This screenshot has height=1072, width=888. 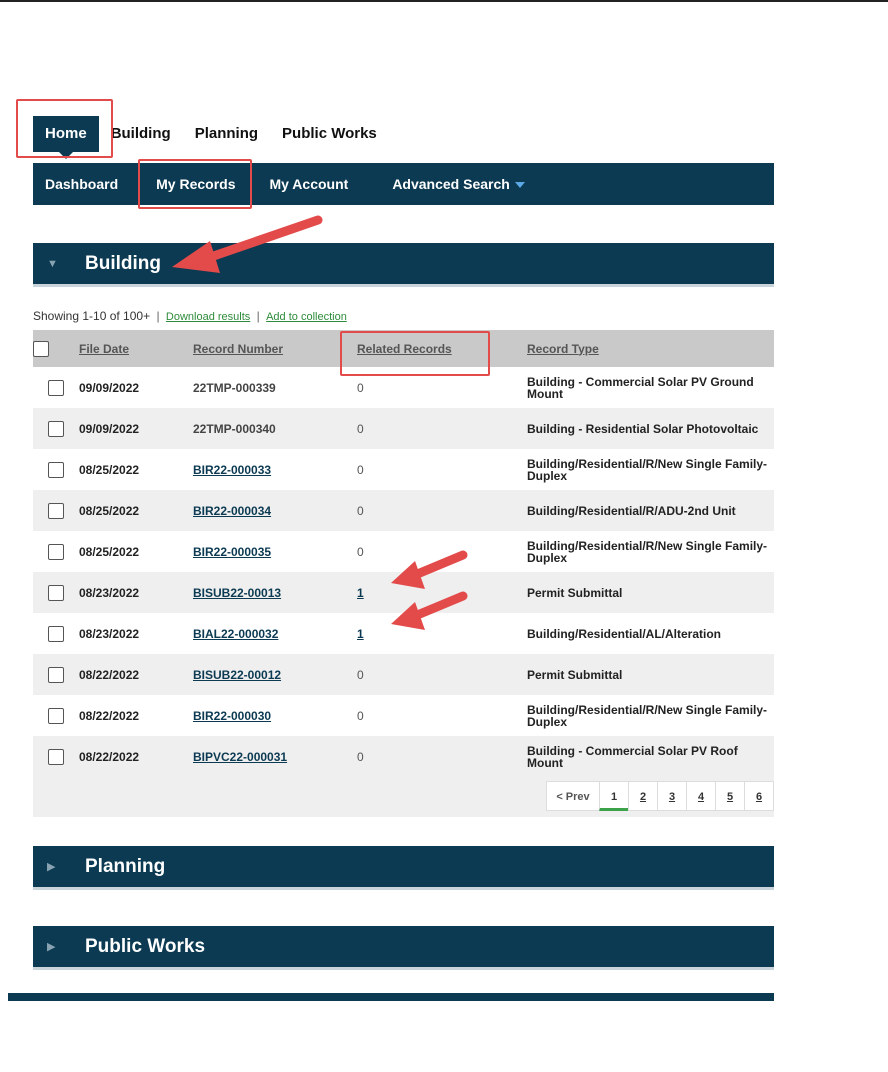 What do you see at coordinates (519, 185) in the screenshot?
I see `dropdown-caret-icon` at bounding box center [519, 185].